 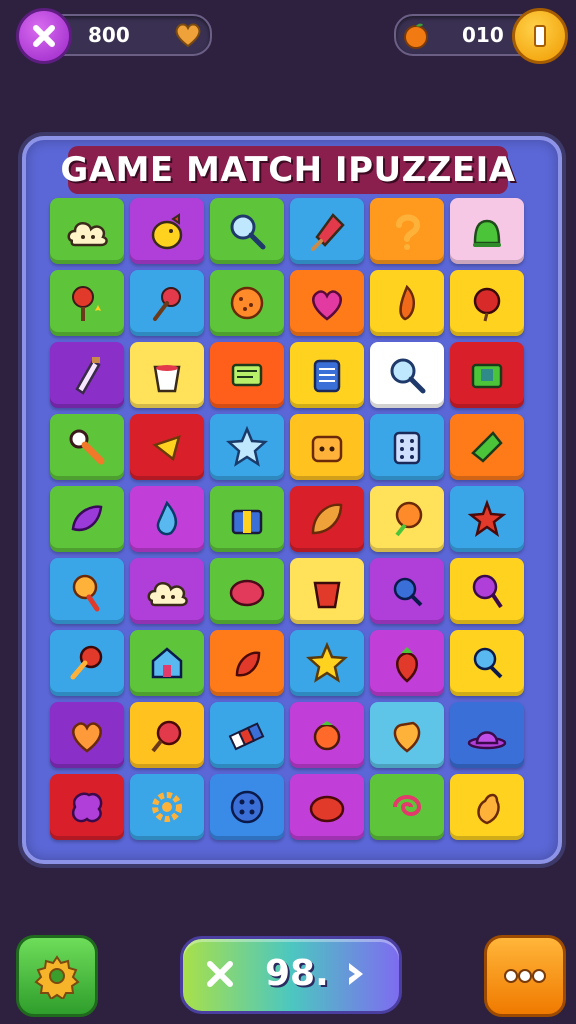 What do you see at coordinates (487, 447) in the screenshot?
I see `tile-leaf-kite` at bounding box center [487, 447].